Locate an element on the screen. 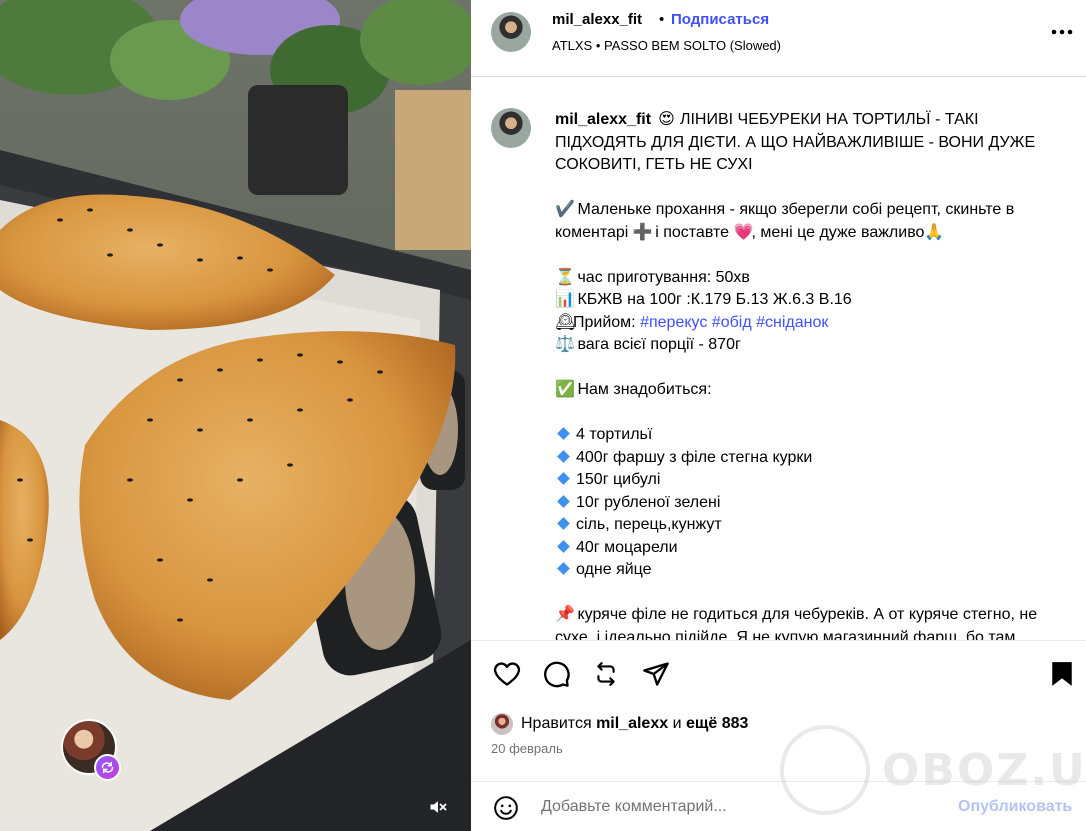 The height and width of the screenshot is (831, 1086). portion-weight: вага всієї порції - 870г is located at coordinates (659, 344).